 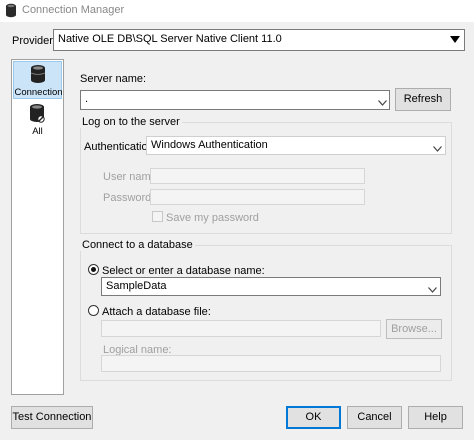 What do you see at coordinates (209, 145) in the screenshot?
I see `authentication-value: Windows Authentication` at bounding box center [209, 145].